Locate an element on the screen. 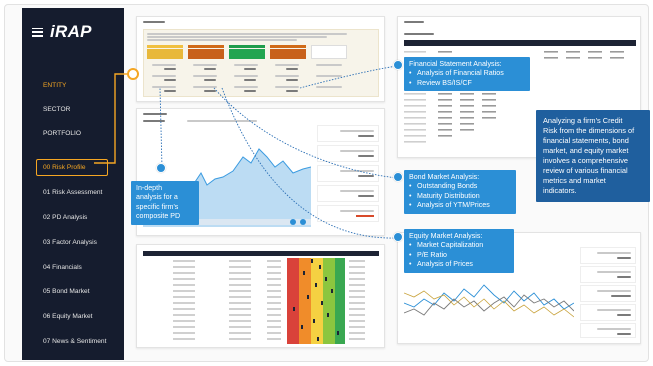  nav-bond-market: 05 Bond Market is located at coordinates (73, 291).